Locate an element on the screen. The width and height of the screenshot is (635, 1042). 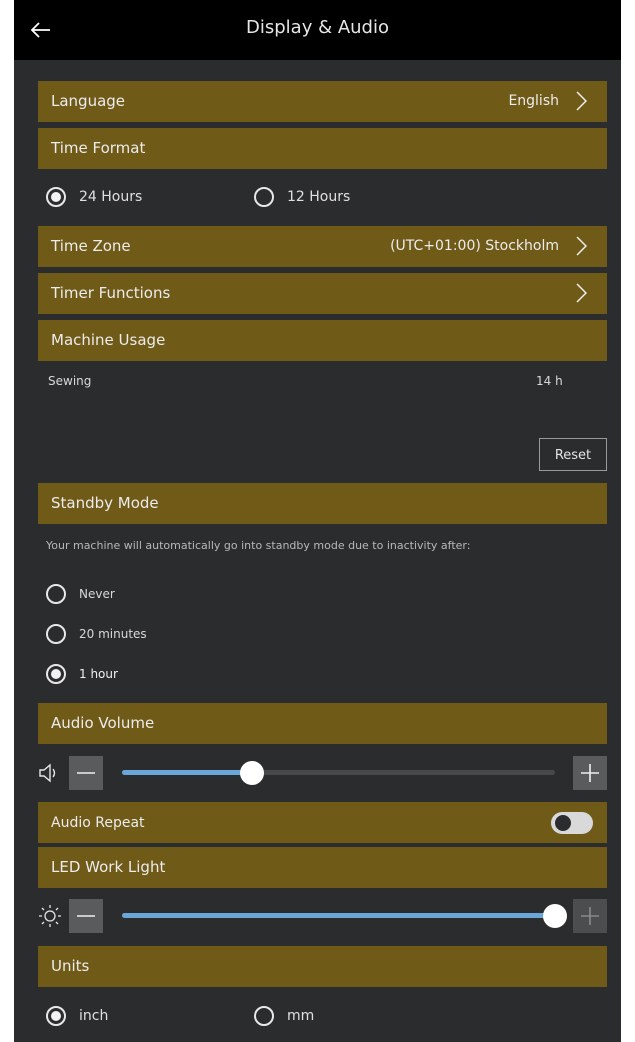
audio-repeat-toggle is located at coordinates (572, 823).